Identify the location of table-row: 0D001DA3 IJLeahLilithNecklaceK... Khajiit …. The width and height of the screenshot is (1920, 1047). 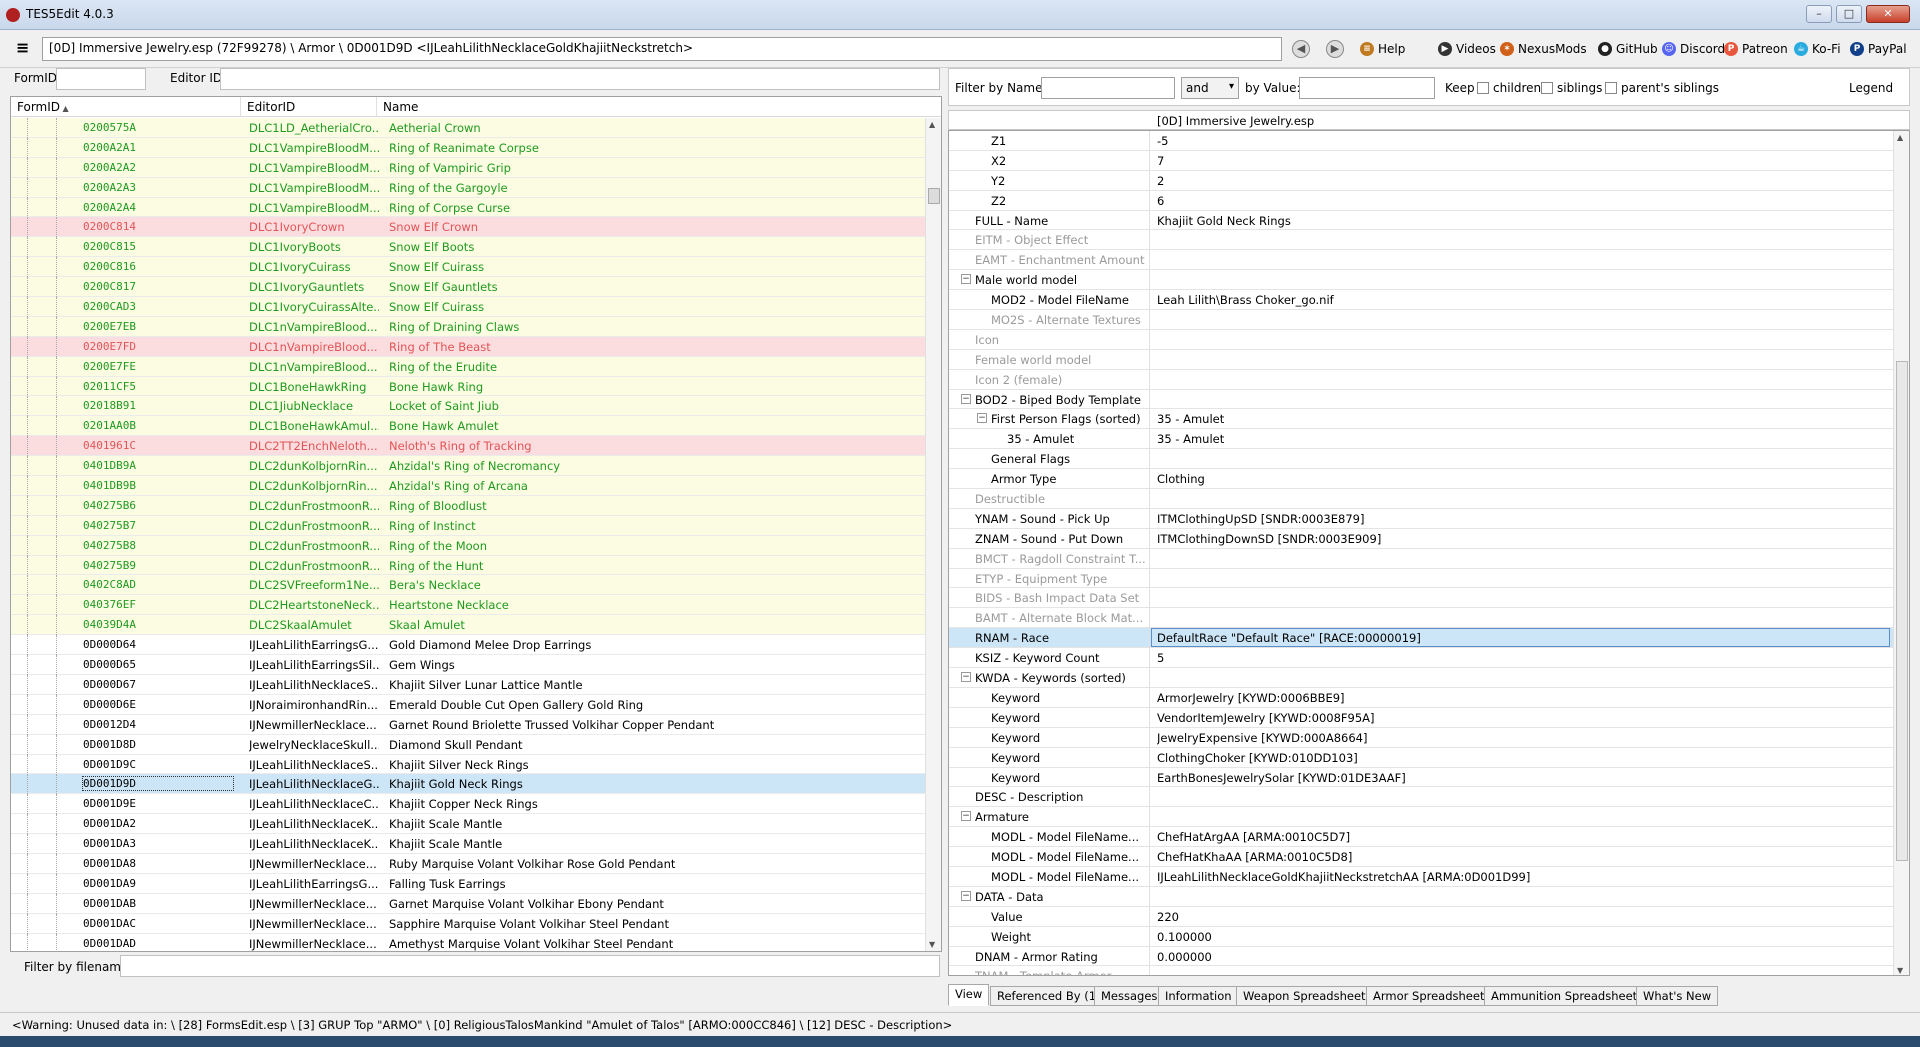
(469, 844).